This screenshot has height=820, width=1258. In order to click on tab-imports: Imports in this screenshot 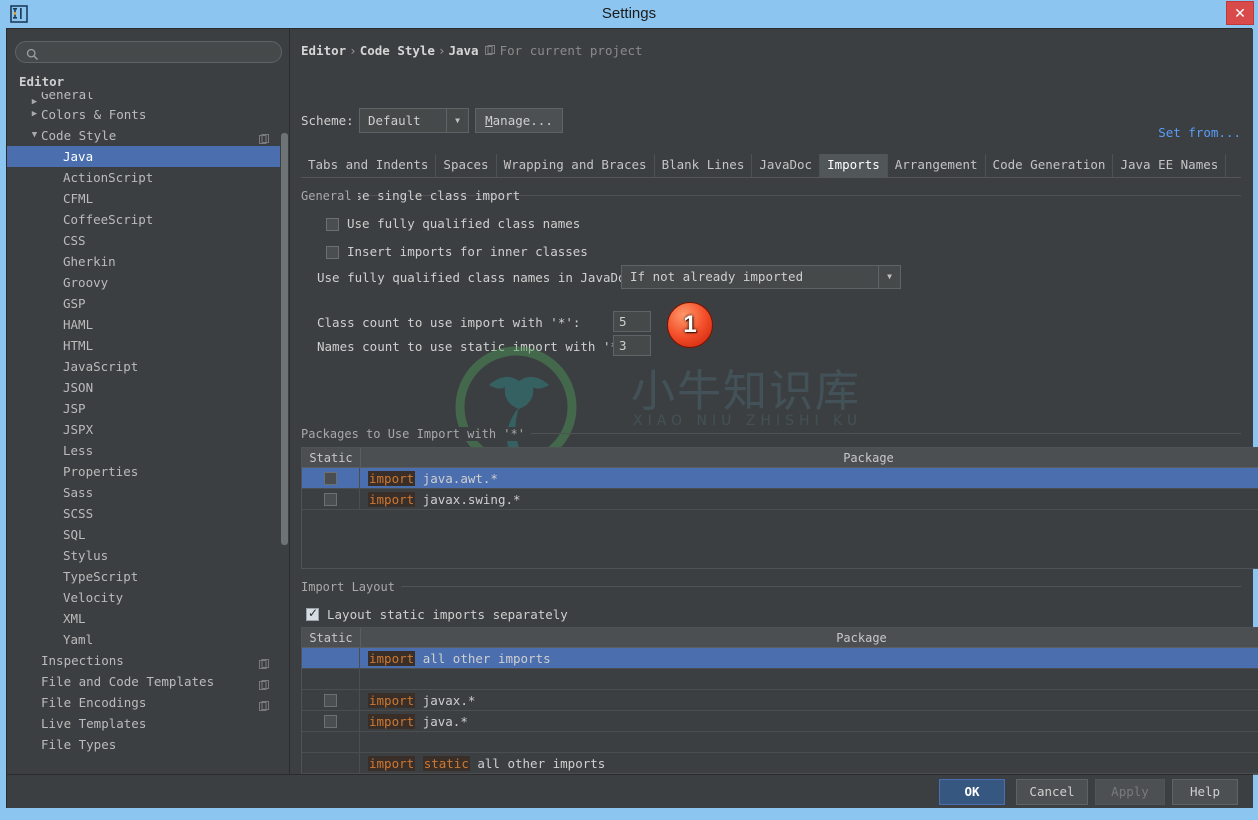, I will do `click(854, 165)`.